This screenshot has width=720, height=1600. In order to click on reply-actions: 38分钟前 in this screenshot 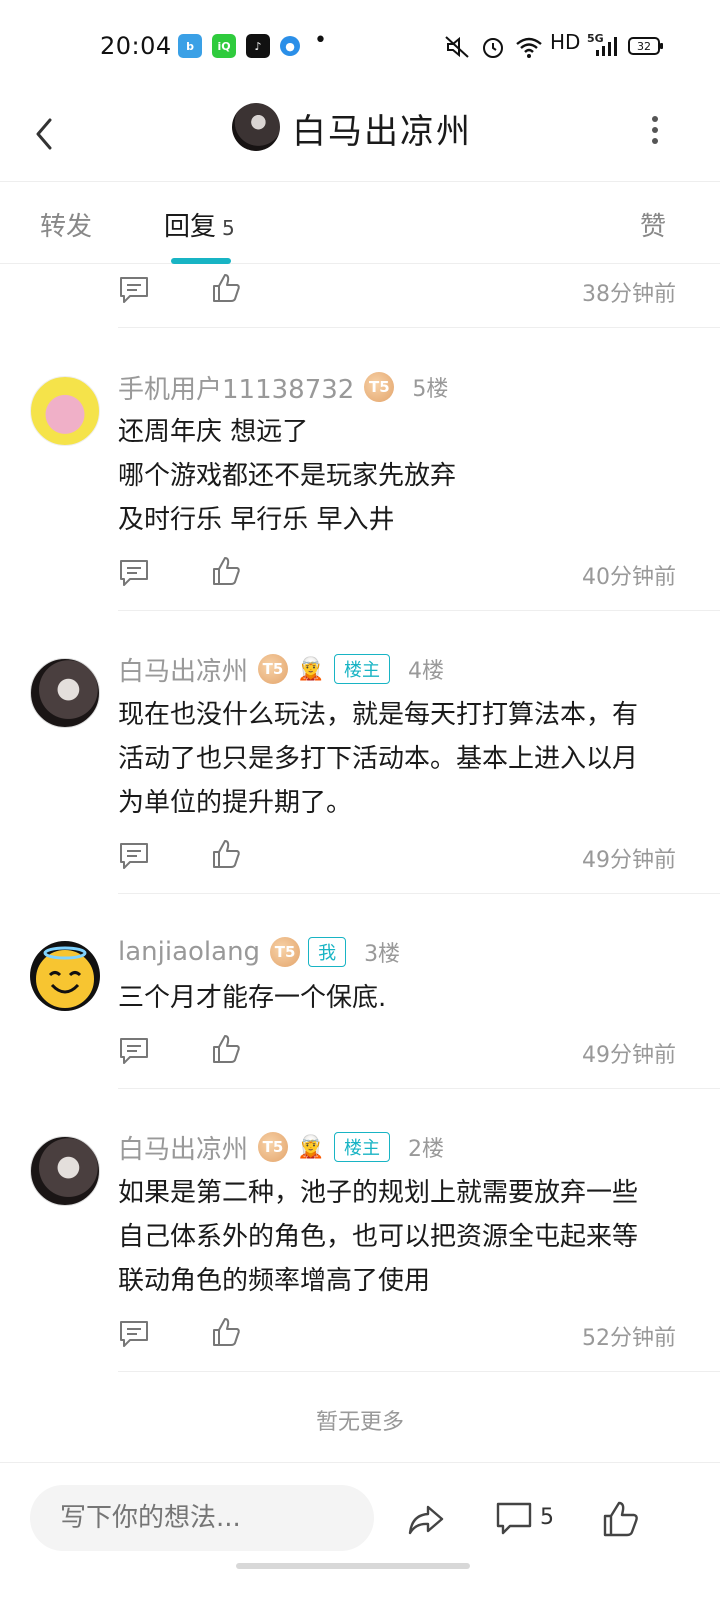, I will do `click(398, 290)`.